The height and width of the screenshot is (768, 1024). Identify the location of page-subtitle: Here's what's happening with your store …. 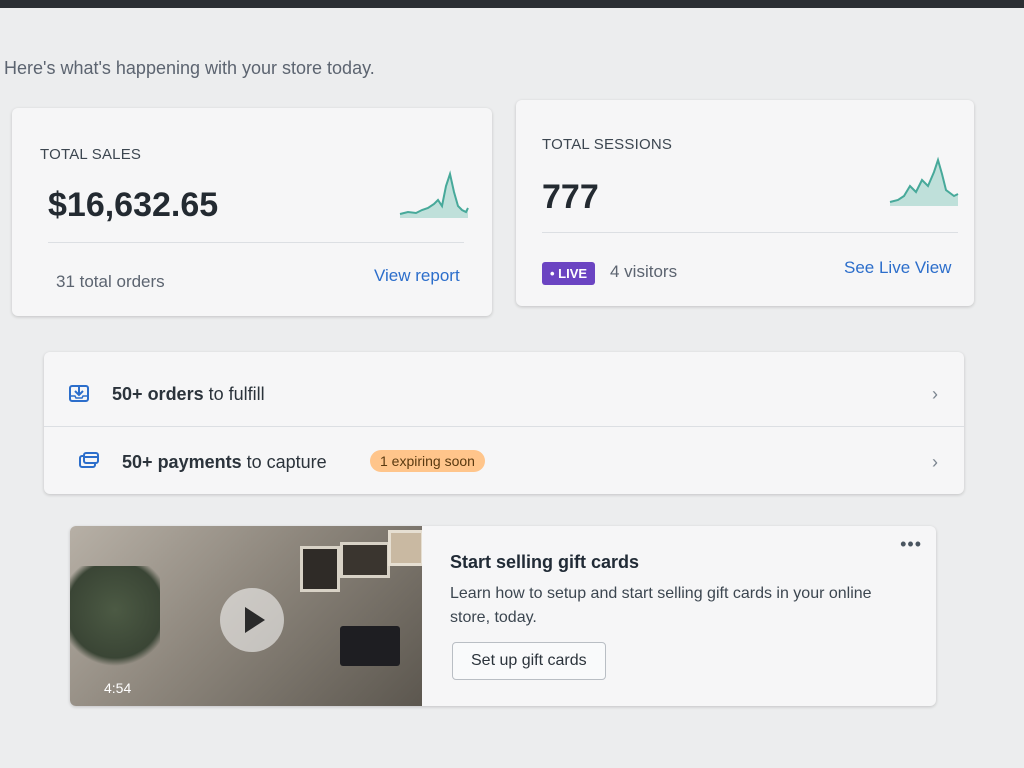
(189, 68).